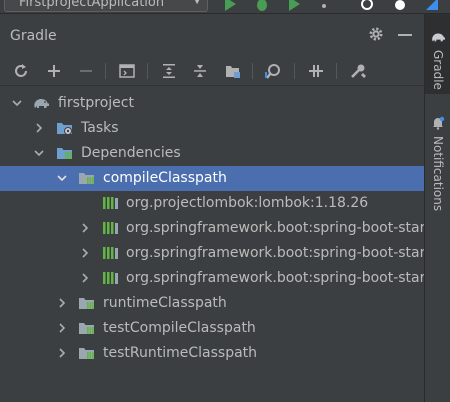 The height and width of the screenshot is (402, 450). Describe the element at coordinates (21, 71) in the screenshot. I see `reload-icon` at that location.